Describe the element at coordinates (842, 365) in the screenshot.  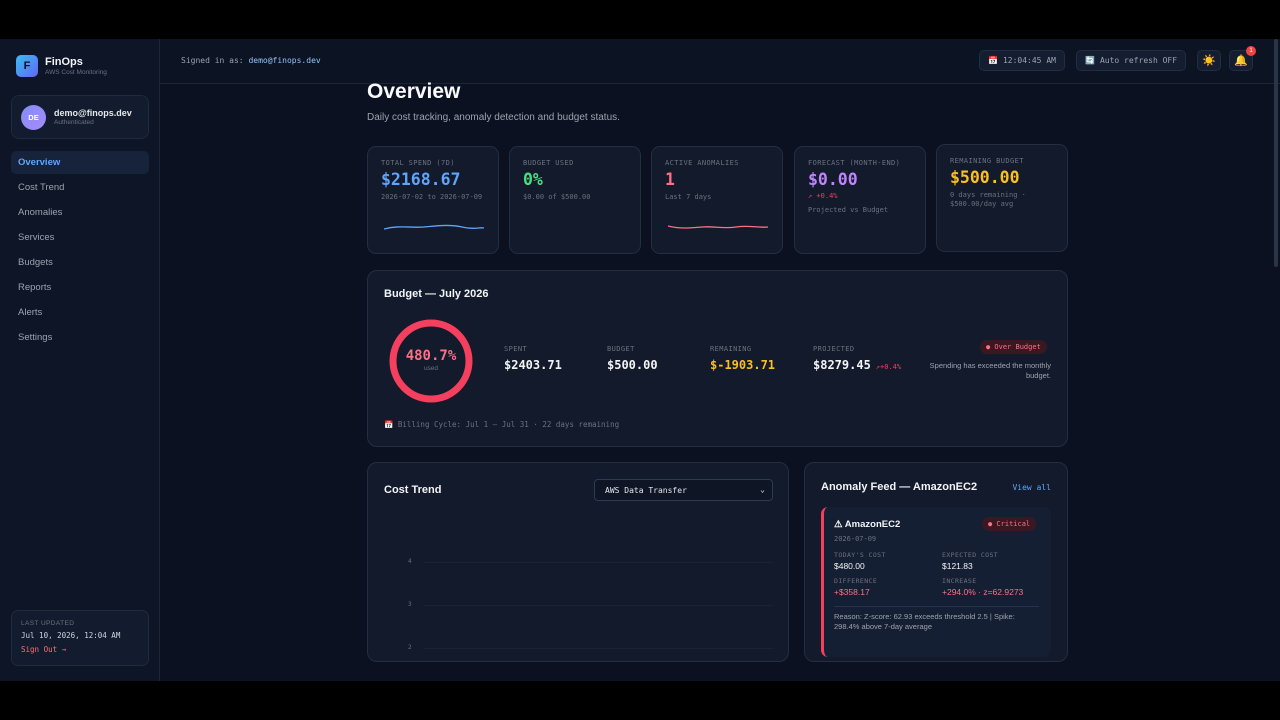
I see `stat-projected-value: $8279.45` at that location.